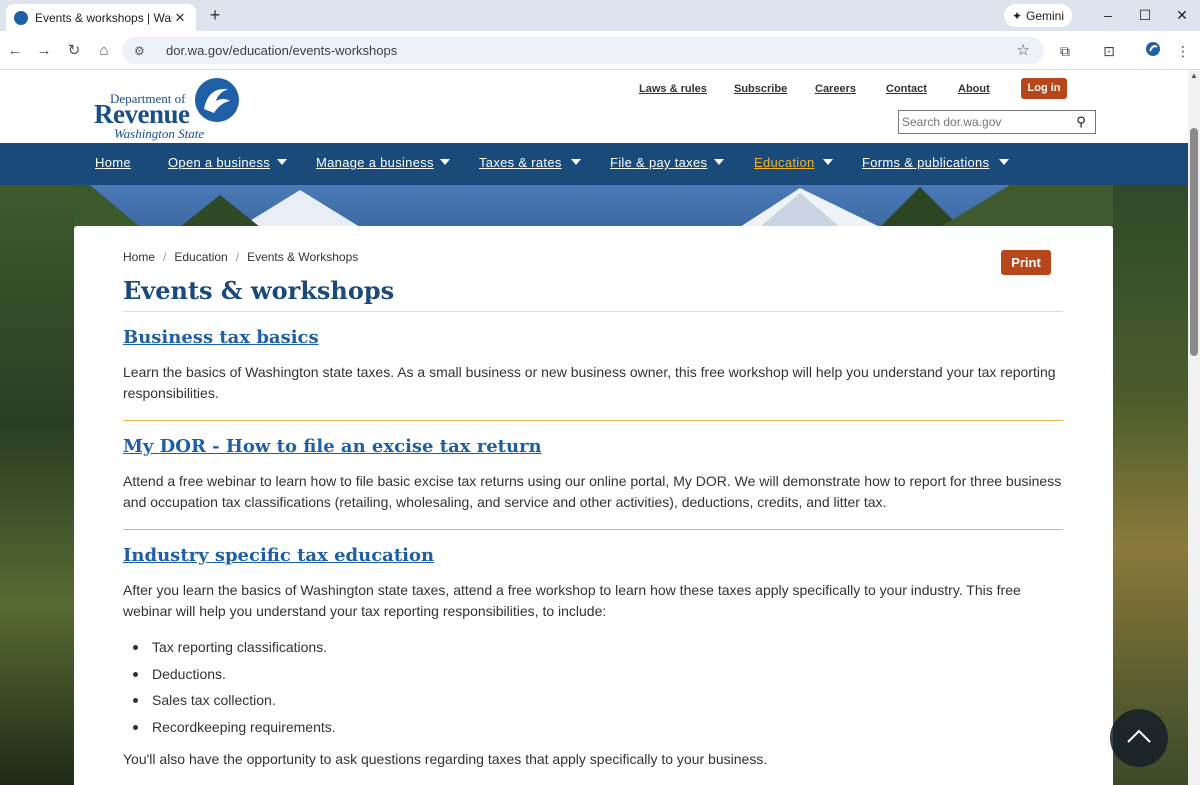 Image resolution: width=1200 pixels, height=785 pixels. What do you see at coordinates (104, 51) in the screenshot?
I see `home-icon: ⌂` at bounding box center [104, 51].